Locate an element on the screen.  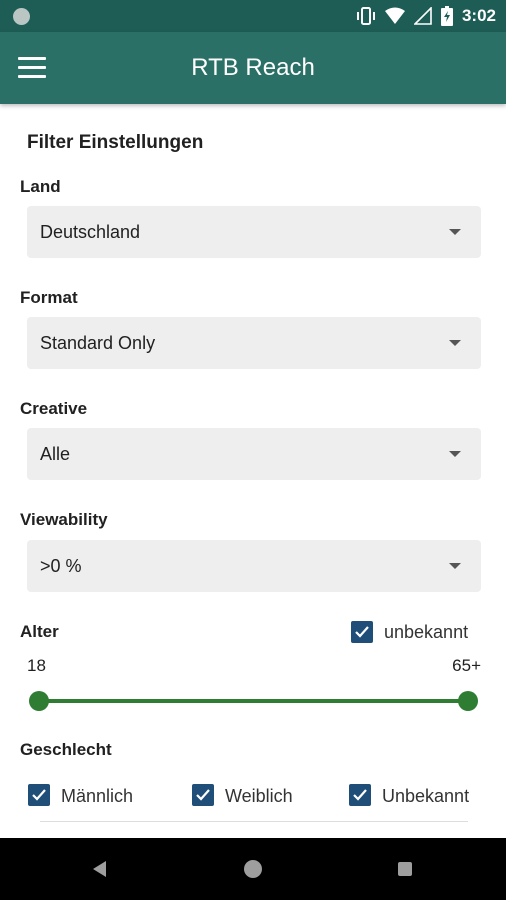
age-unknown-checkbox is located at coordinates (362, 632).